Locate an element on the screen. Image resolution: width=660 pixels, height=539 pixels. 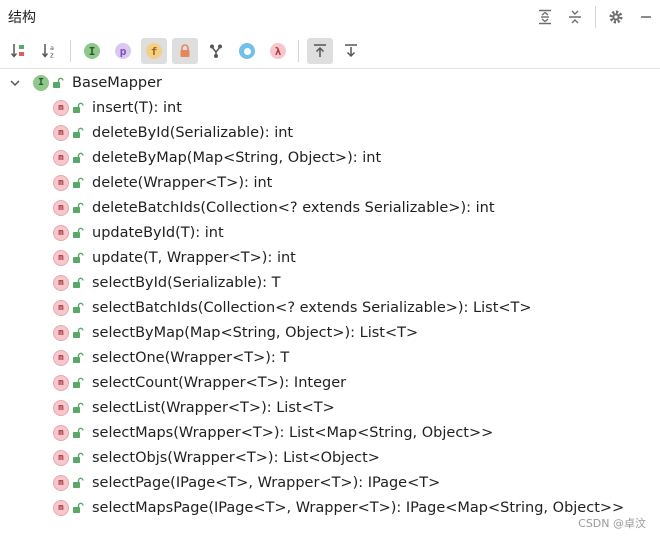
autoscroll-to-source-button is located at coordinates (320, 51).